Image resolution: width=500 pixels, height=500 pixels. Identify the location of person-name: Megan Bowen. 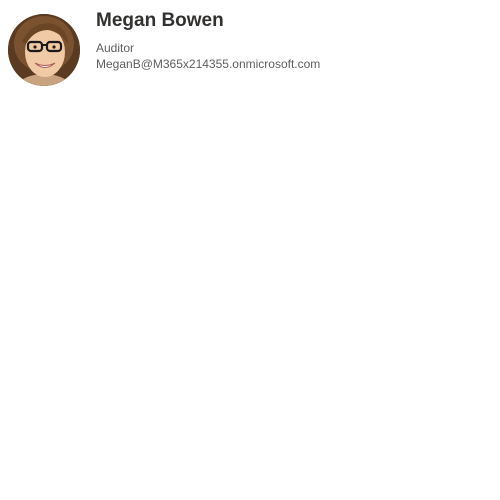
(160, 20).